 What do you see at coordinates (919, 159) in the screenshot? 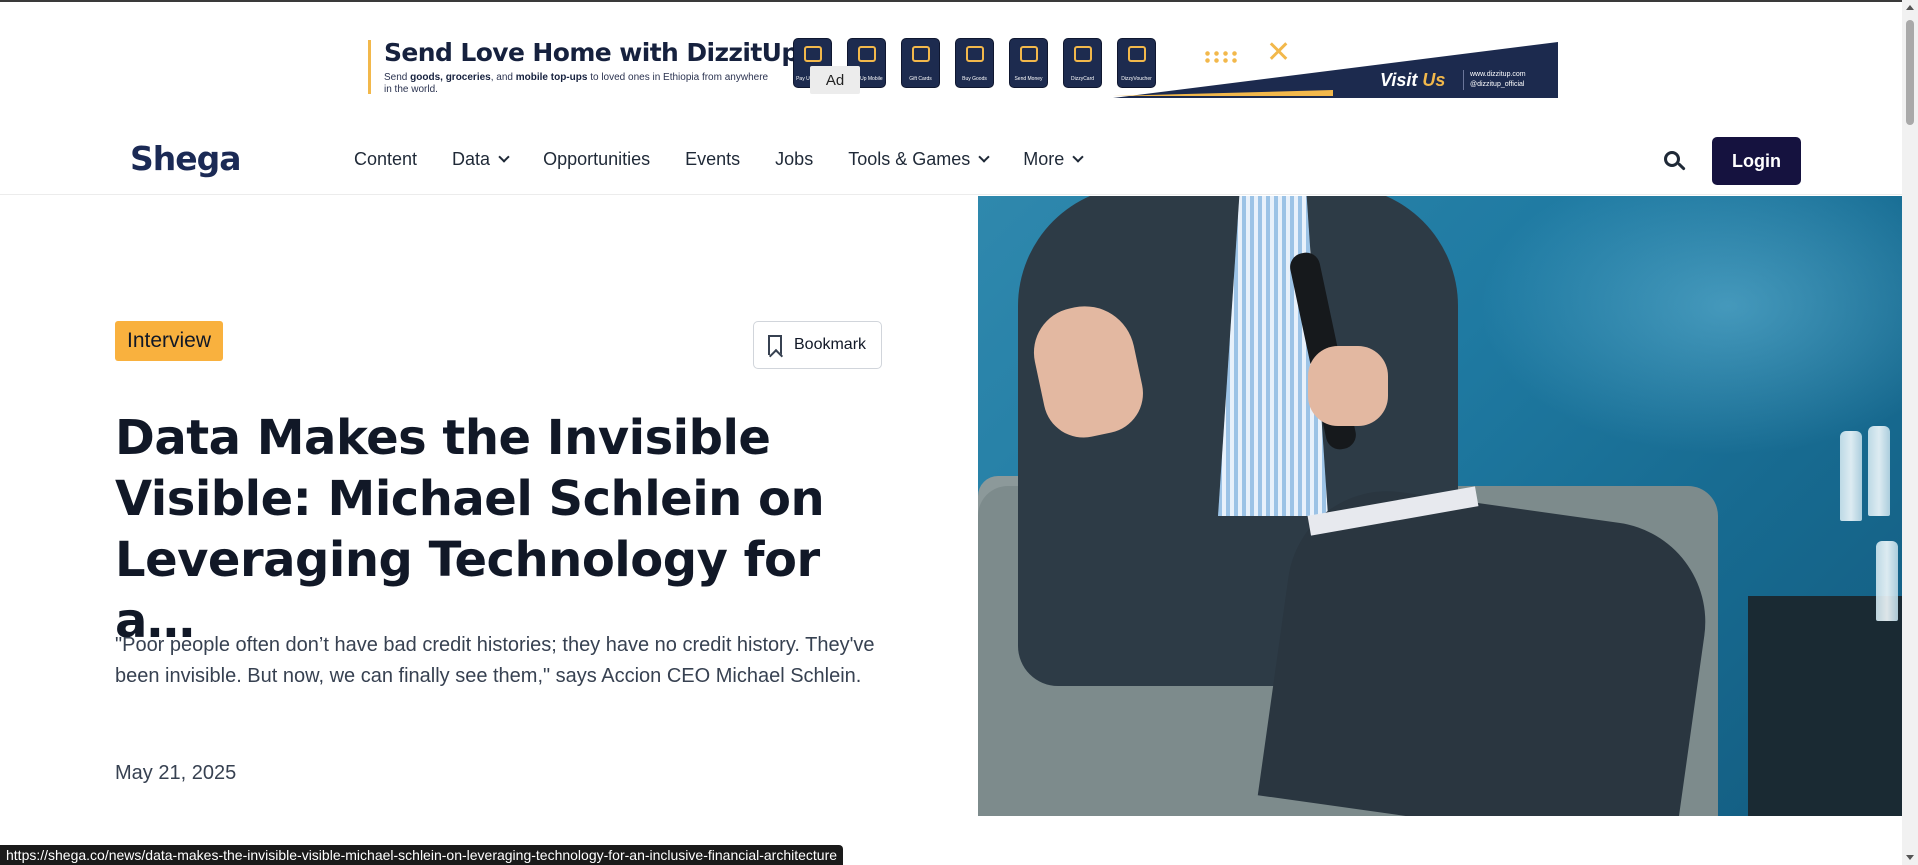
I see `nav-tools-games: Tools & Games` at bounding box center [919, 159].